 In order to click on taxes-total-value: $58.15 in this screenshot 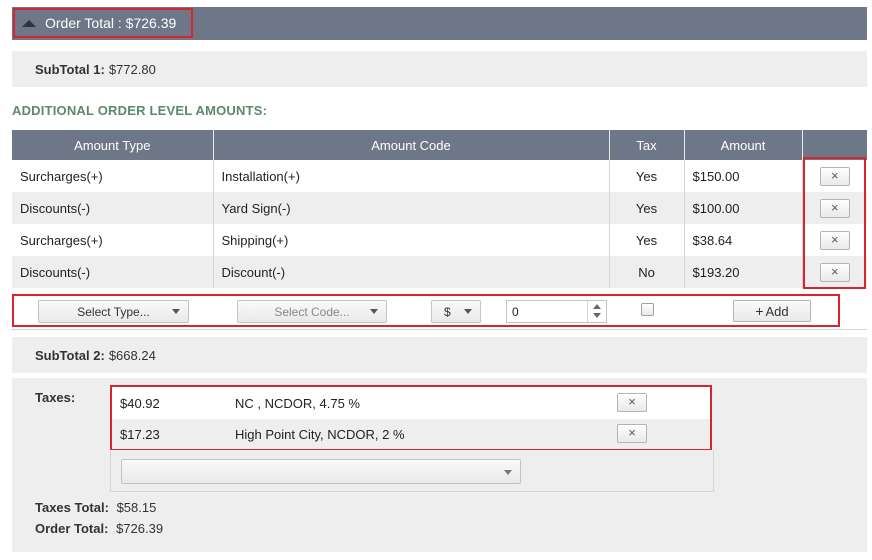, I will do `click(136, 507)`.